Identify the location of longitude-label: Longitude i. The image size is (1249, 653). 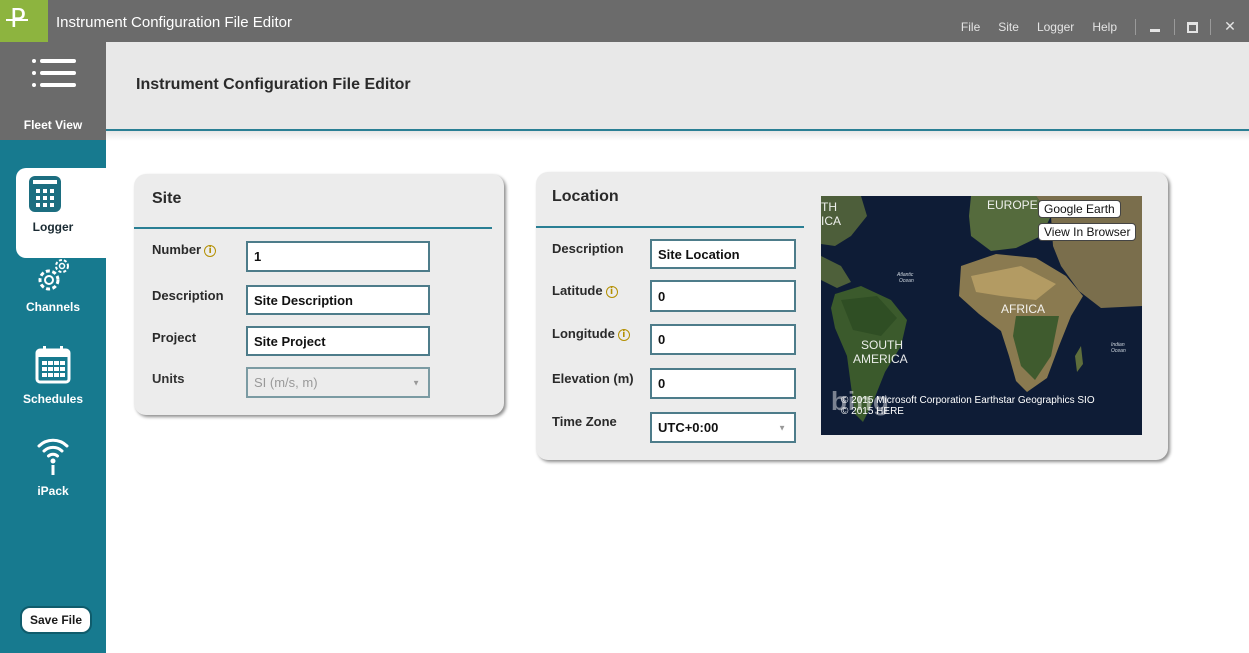
(591, 333).